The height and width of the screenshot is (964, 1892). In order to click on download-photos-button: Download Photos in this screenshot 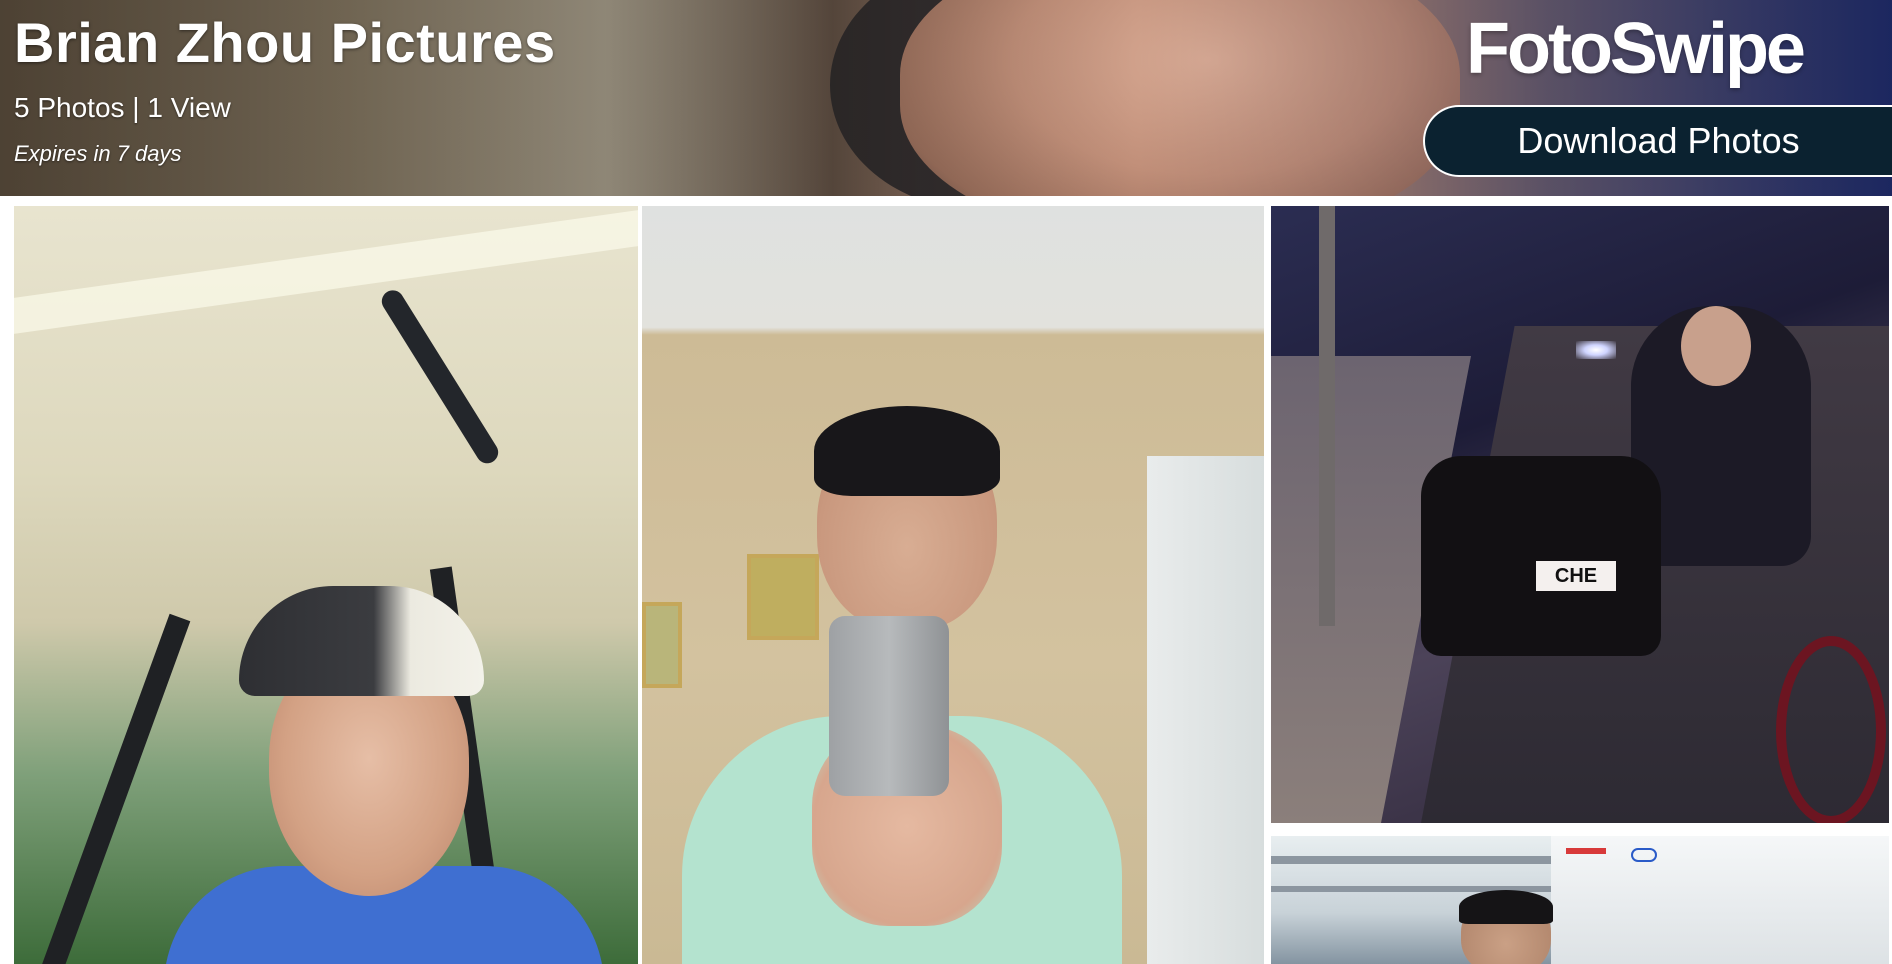, I will do `click(1657, 141)`.